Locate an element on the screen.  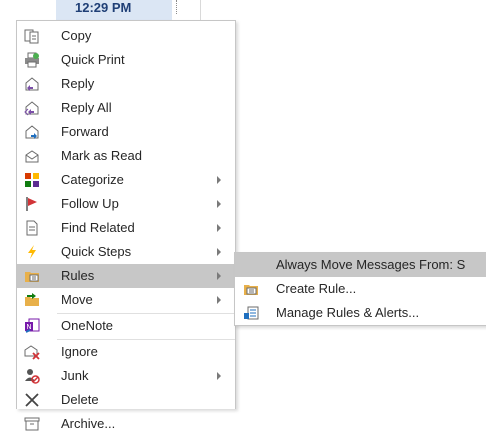
document-icon is located at coordinates (32, 228).